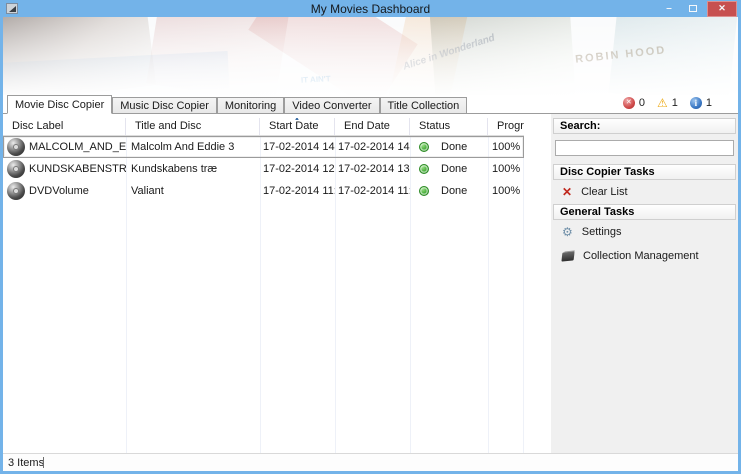 Image resolution: width=741 pixels, height=474 pixels. I want to click on disc-label-cell: KUNDSKABENSTRAE_DVD, so click(64, 169).